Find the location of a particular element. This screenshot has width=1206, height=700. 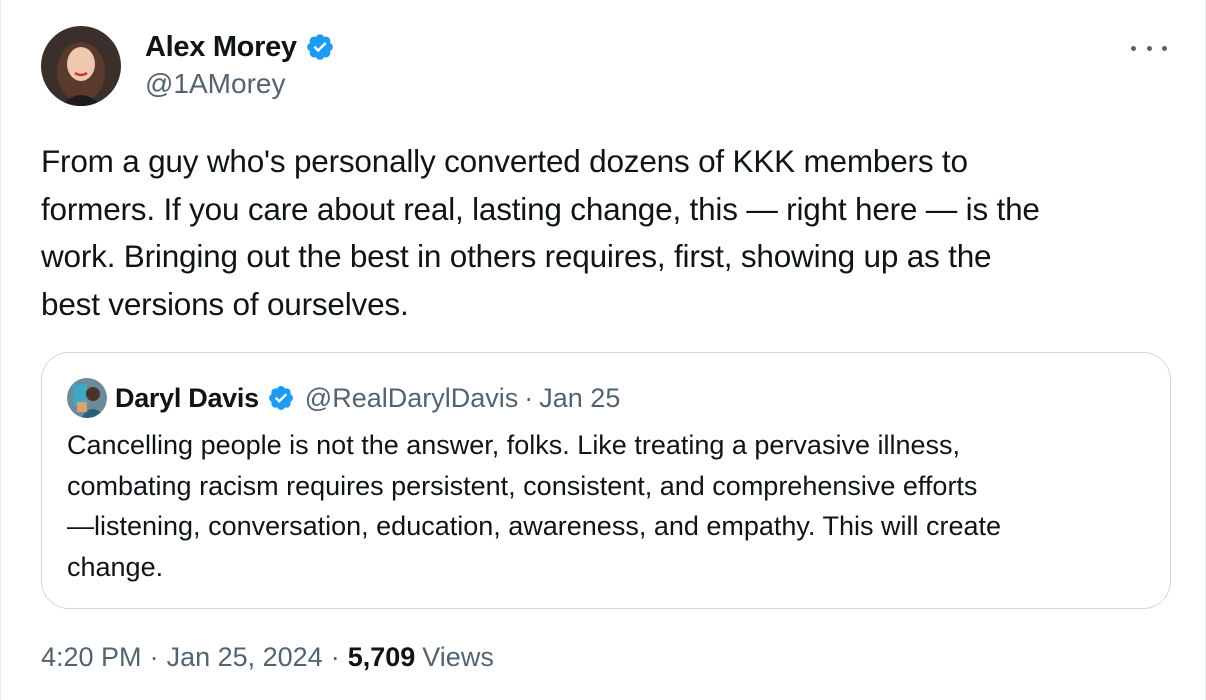

author-name-row: Alex Morey is located at coordinates (240, 47).